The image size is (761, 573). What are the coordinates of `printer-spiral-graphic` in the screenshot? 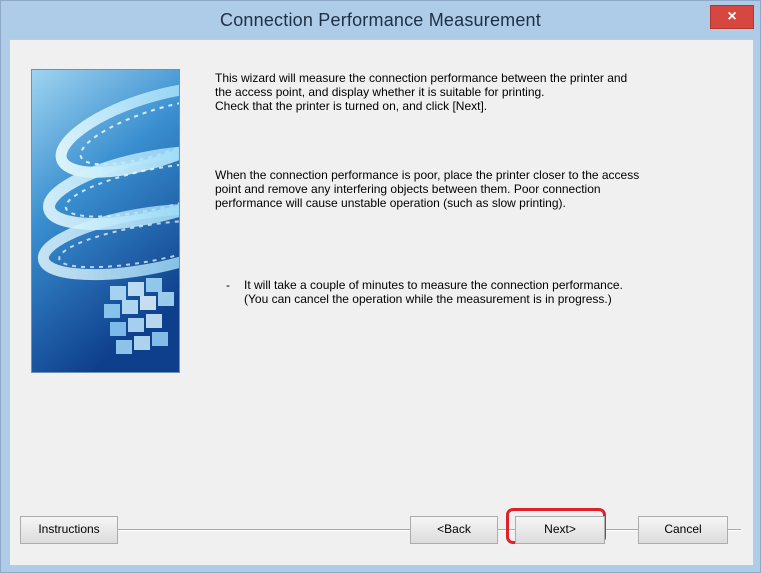 It's located at (105, 221).